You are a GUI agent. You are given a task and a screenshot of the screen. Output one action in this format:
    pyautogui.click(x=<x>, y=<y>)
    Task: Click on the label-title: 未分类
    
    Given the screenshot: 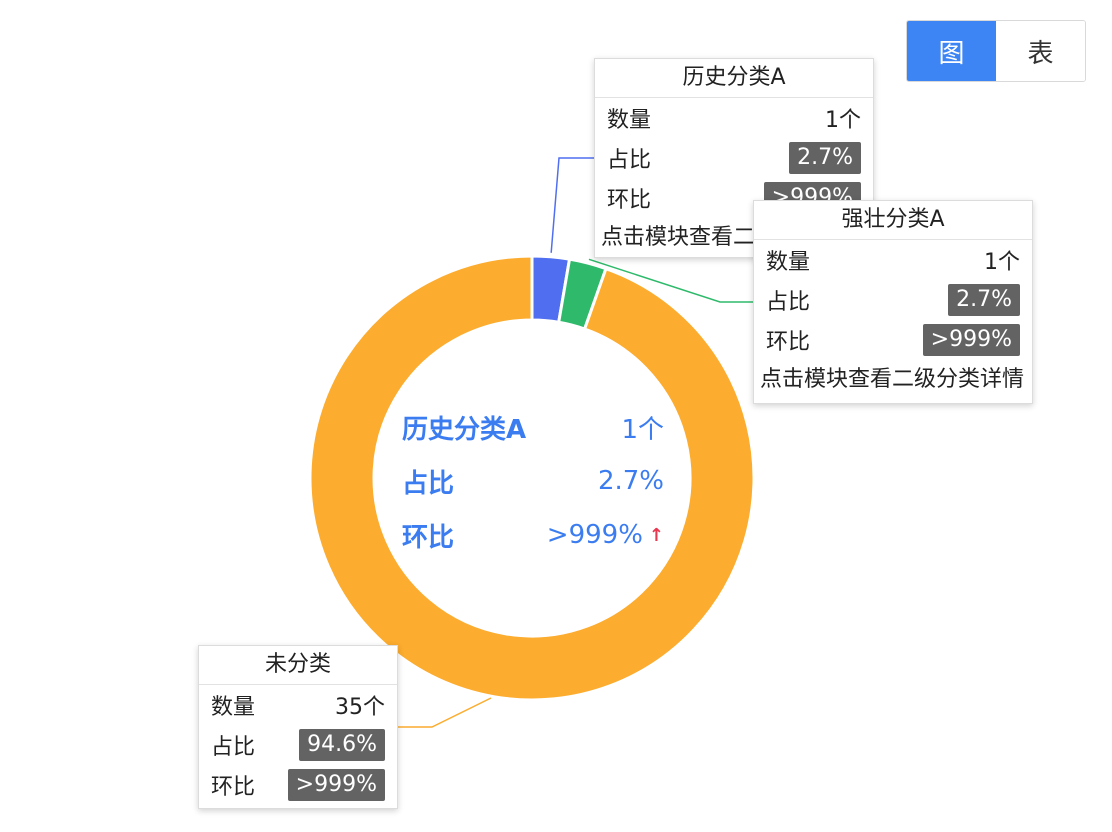 What is the action you would take?
    pyautogui.click(x=298, y=665)
    